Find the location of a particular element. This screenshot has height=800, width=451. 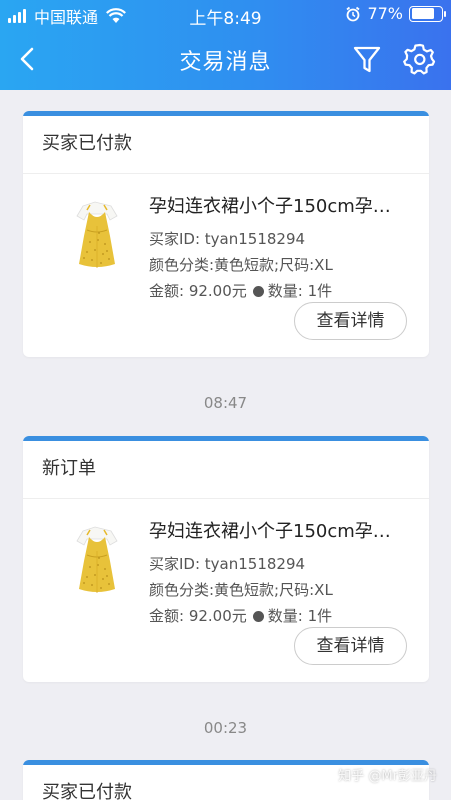

alarm-icon is located at coordinates (353, 13).